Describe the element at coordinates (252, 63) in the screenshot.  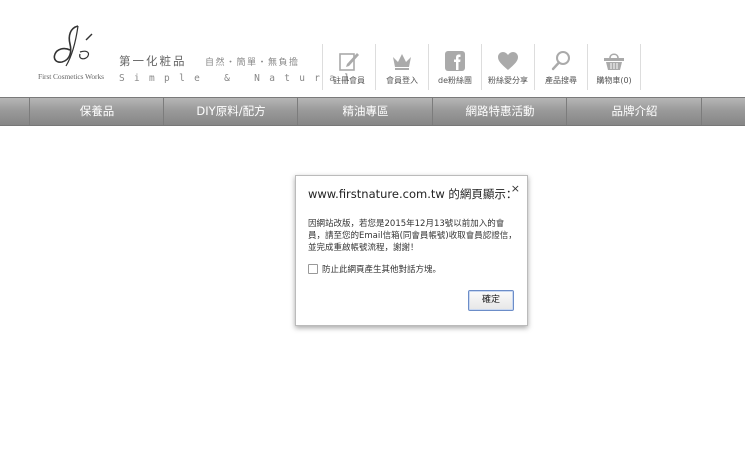
I see `brand-tagline: 自然・簡單・無負擔` at that location.